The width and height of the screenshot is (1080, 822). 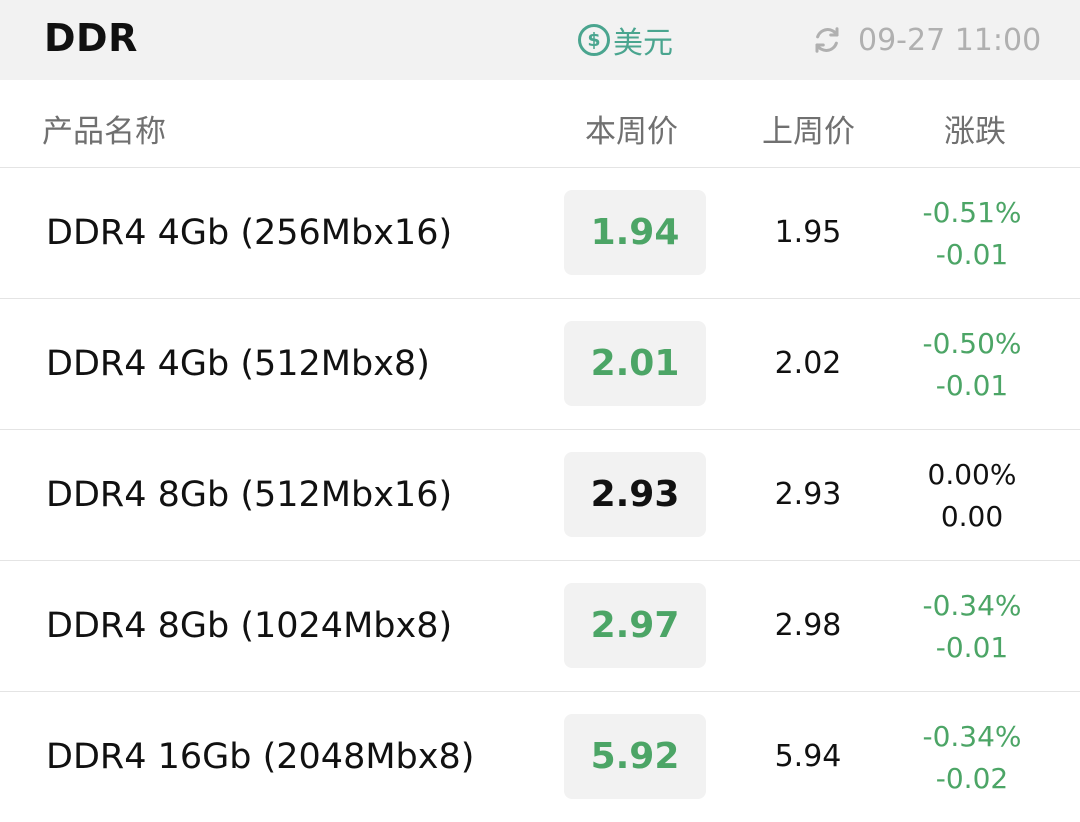 What do you see at coordinates (104, 132) in the screenshot?
I see `column-header-name: 产品名称` at bounding box center [104, 132].